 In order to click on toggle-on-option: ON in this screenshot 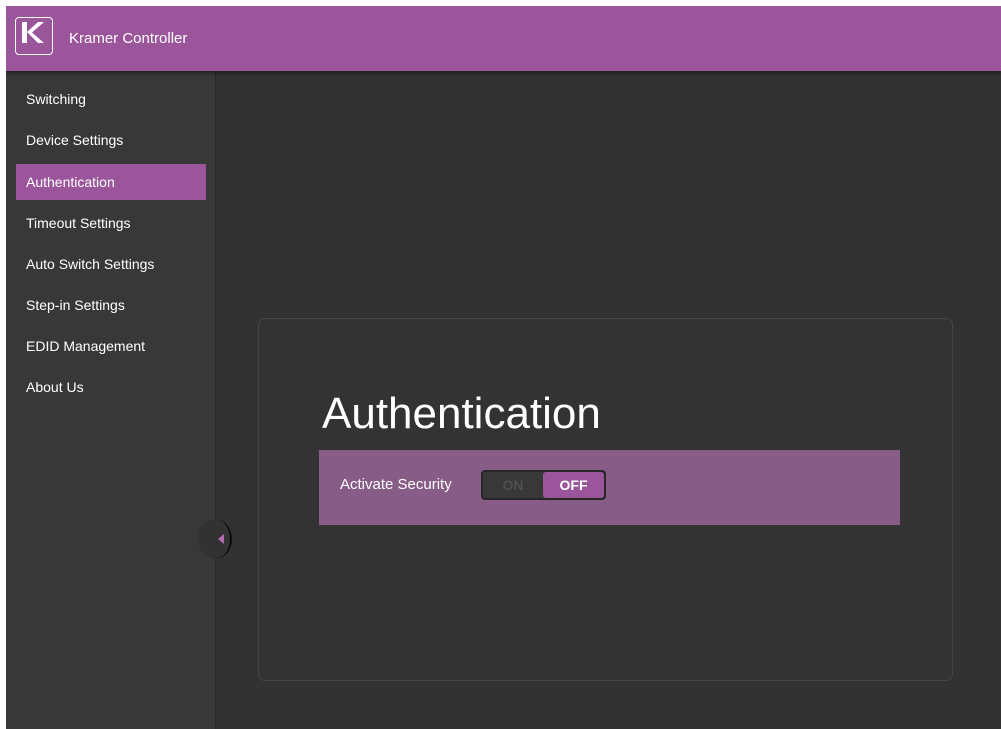, I will do `click(513, 485)`.